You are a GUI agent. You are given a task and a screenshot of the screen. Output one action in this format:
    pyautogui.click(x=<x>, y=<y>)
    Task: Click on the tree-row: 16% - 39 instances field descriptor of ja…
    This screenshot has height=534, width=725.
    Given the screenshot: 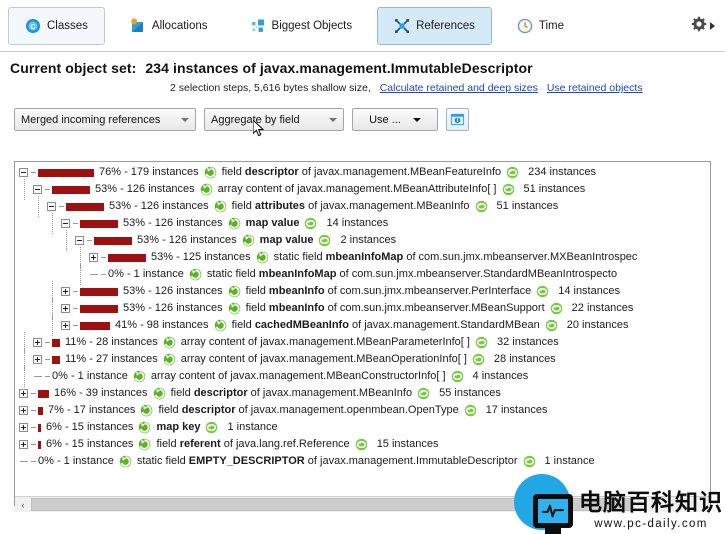 What is the action you would take?
    pyautogui.click(x=362, y=393)
    